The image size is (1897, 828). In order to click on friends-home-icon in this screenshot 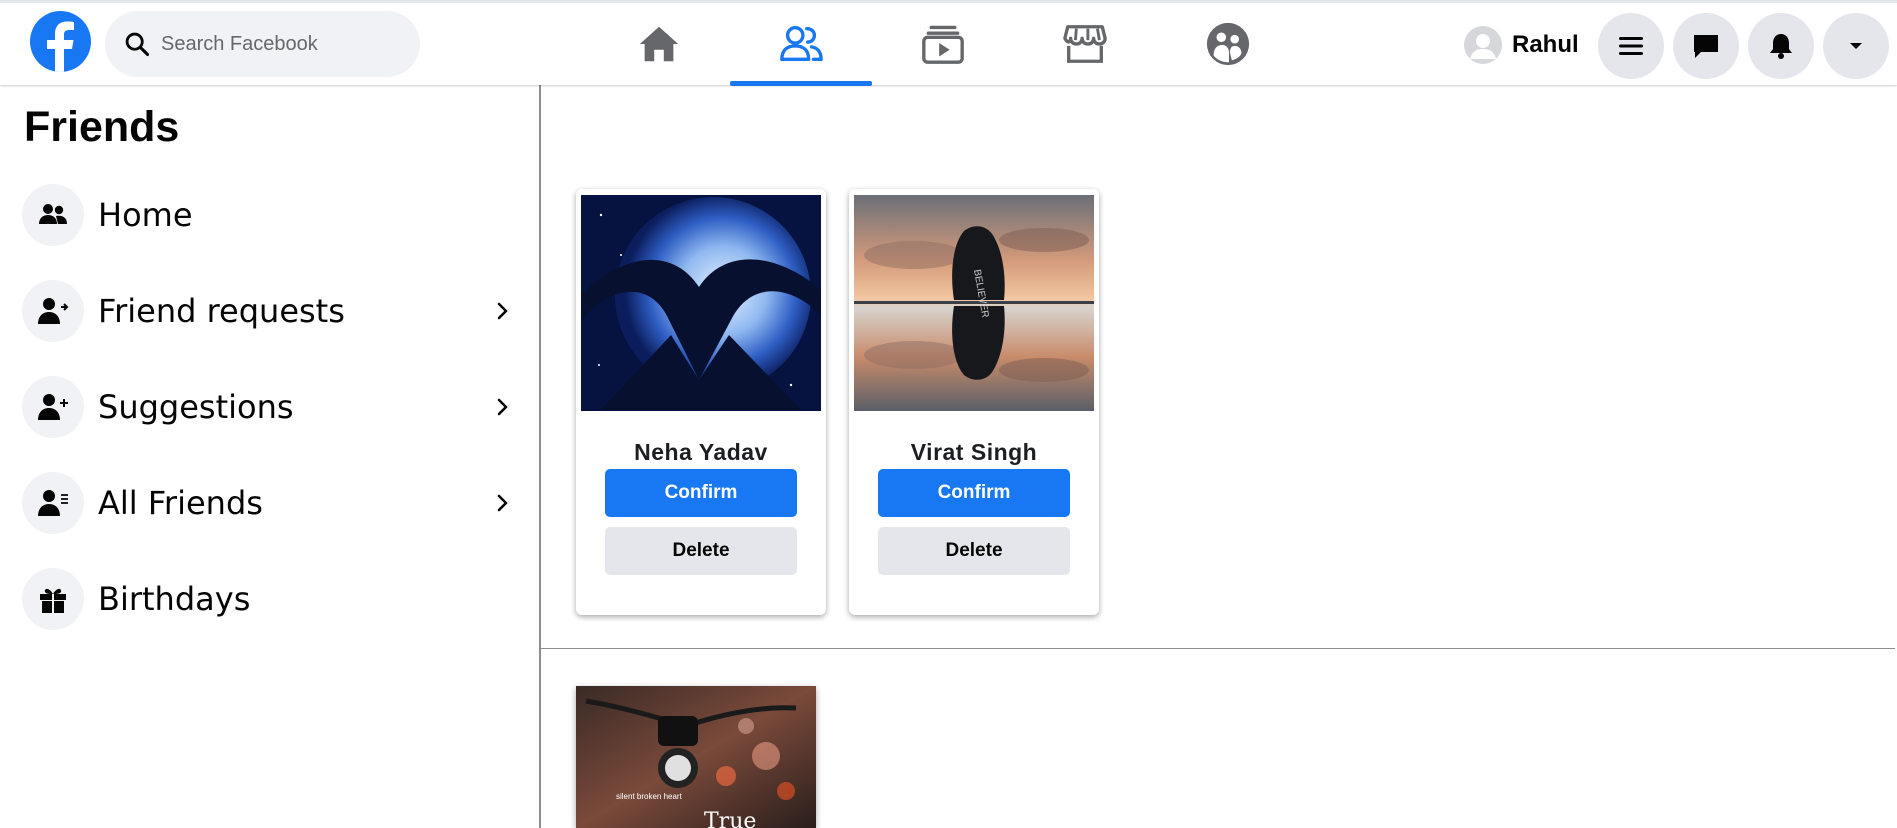, I will do `click(53, 214)`.